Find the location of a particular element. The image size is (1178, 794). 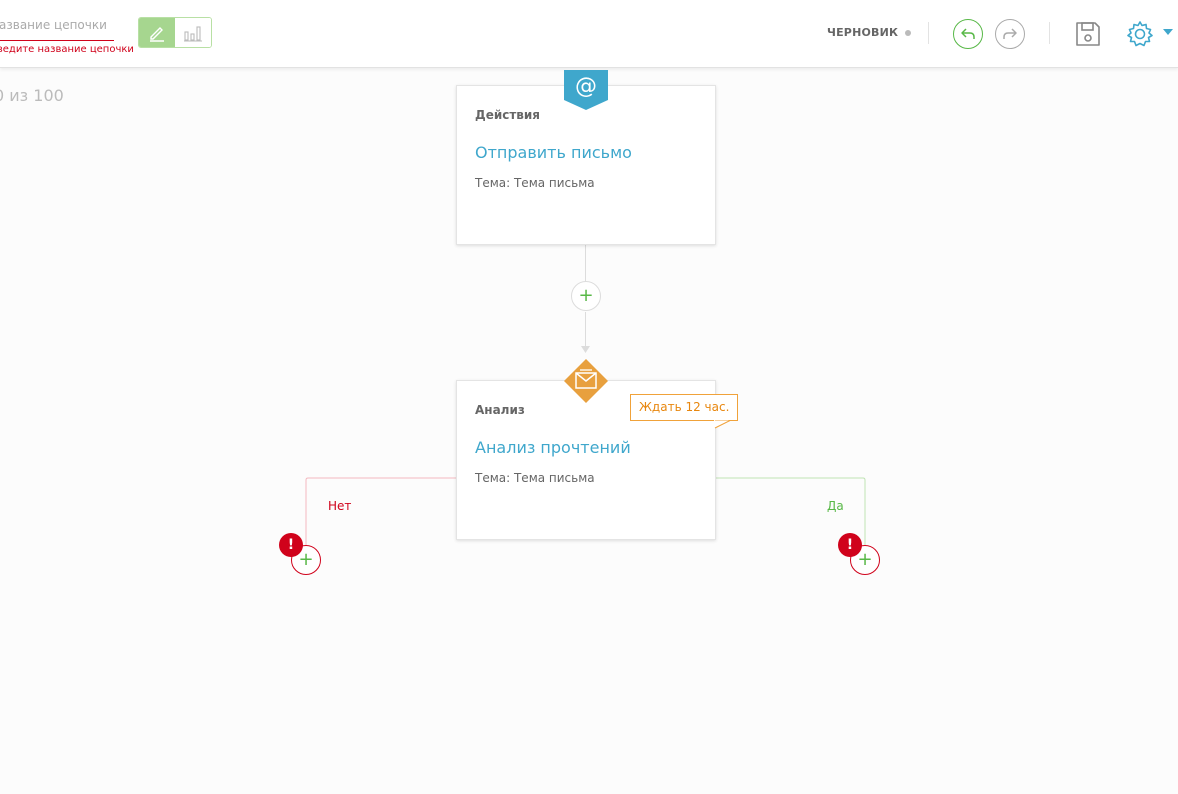

stats-mode-button is located at coordinates (193, 32).